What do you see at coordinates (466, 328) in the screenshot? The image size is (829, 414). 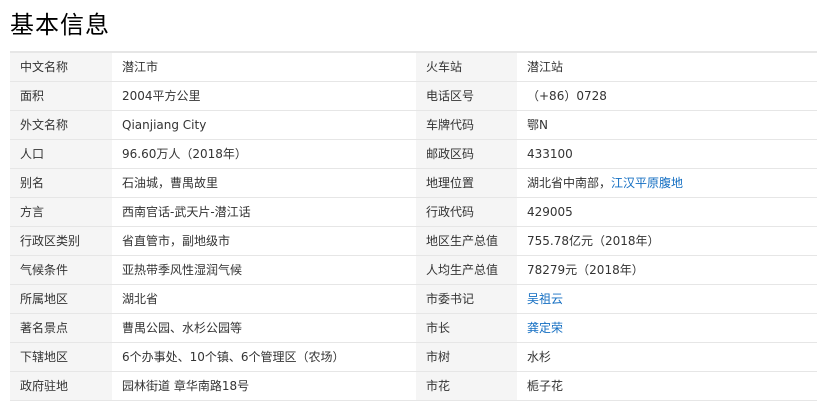 I see `row-label: 市长` at bounding box center [466, 328].